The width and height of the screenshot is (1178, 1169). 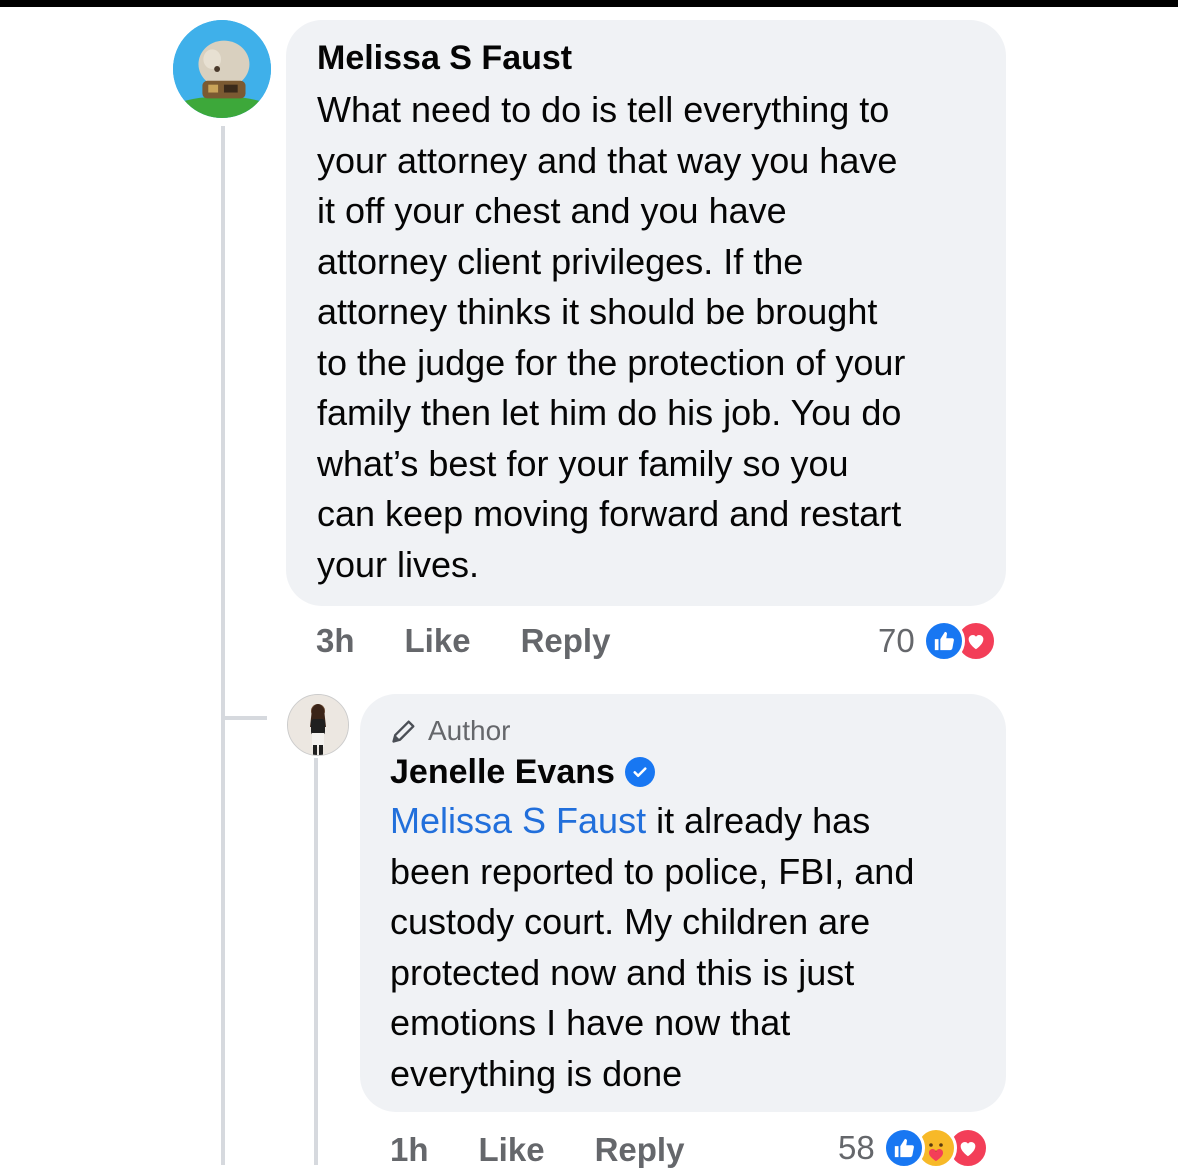 I want to click on reply-line: emotions I have now that, so click(x=590, y=1022).